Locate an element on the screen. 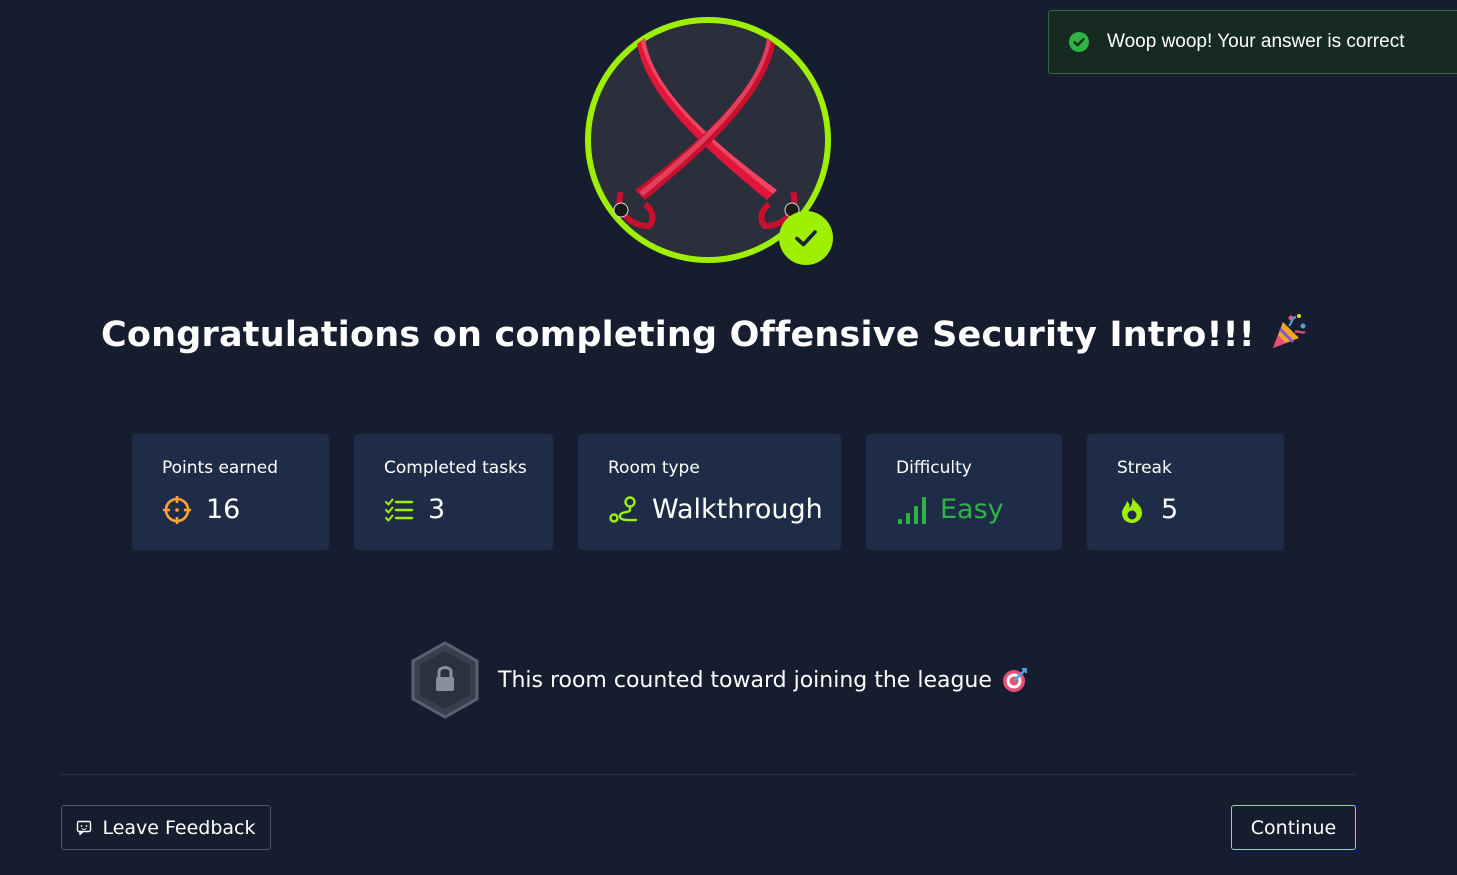 Image resolution: width=1457 pixels, height=875 pixels. stat-card-difficulty: Difficulty Easy is located at coordinates (964, 492).